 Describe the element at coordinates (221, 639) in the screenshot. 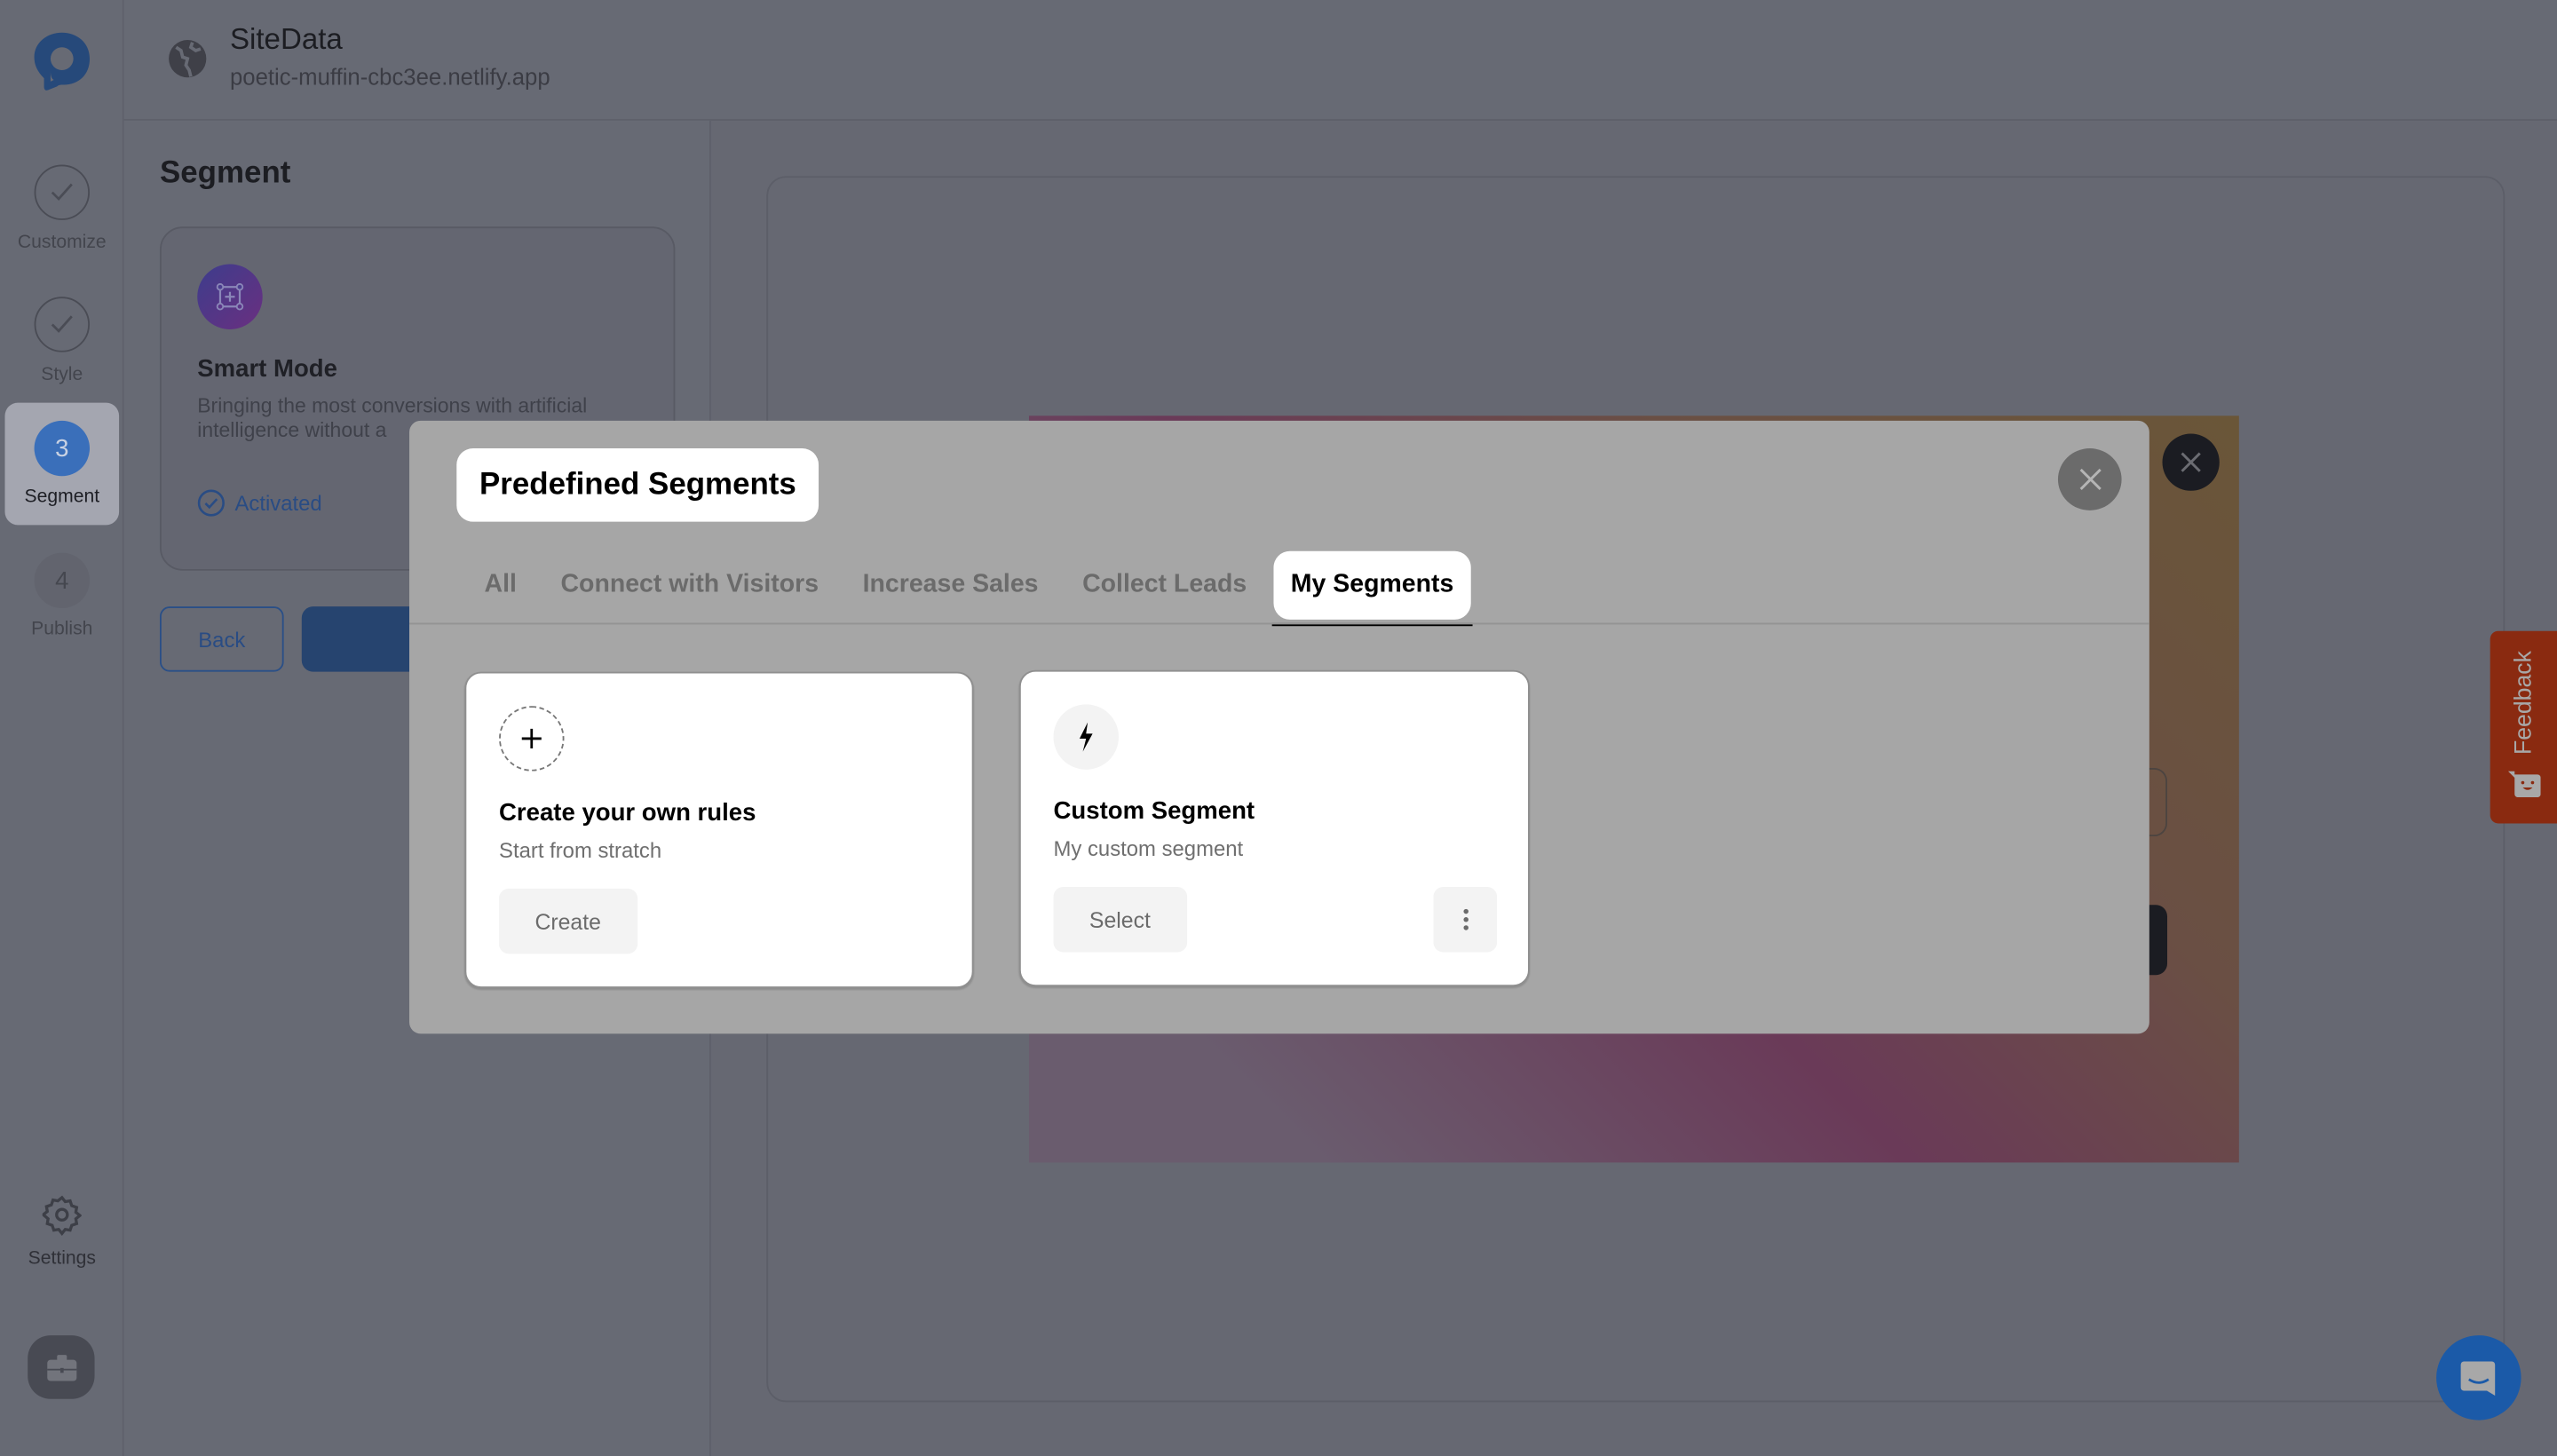

I see `back-button: Back` at that location.